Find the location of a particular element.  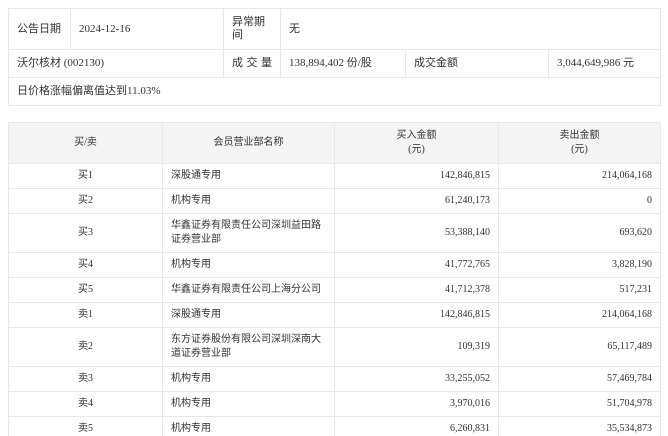

sell-amount-cell: 65,117,489 is located at coordinates (579, 347).